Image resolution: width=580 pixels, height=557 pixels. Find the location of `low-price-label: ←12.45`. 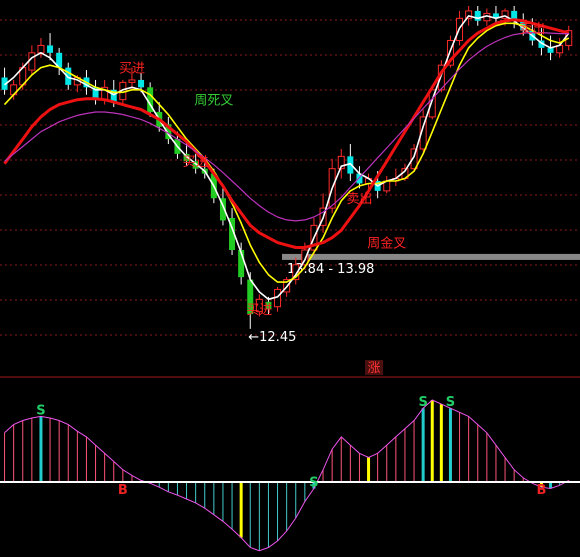

low-price-label: ←12.45 is located at coordinates (272, 337).